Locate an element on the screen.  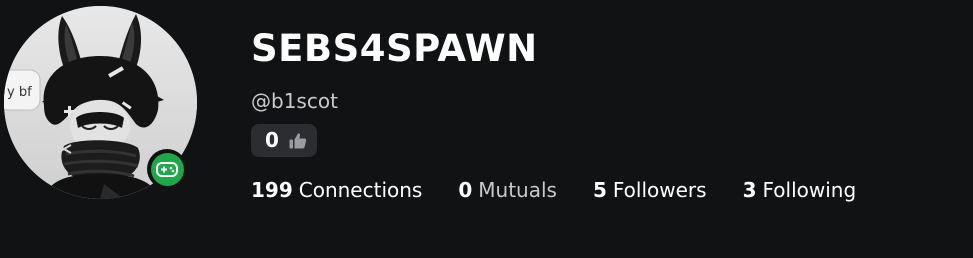
following-label: Following is located at coordinates (809, 190).